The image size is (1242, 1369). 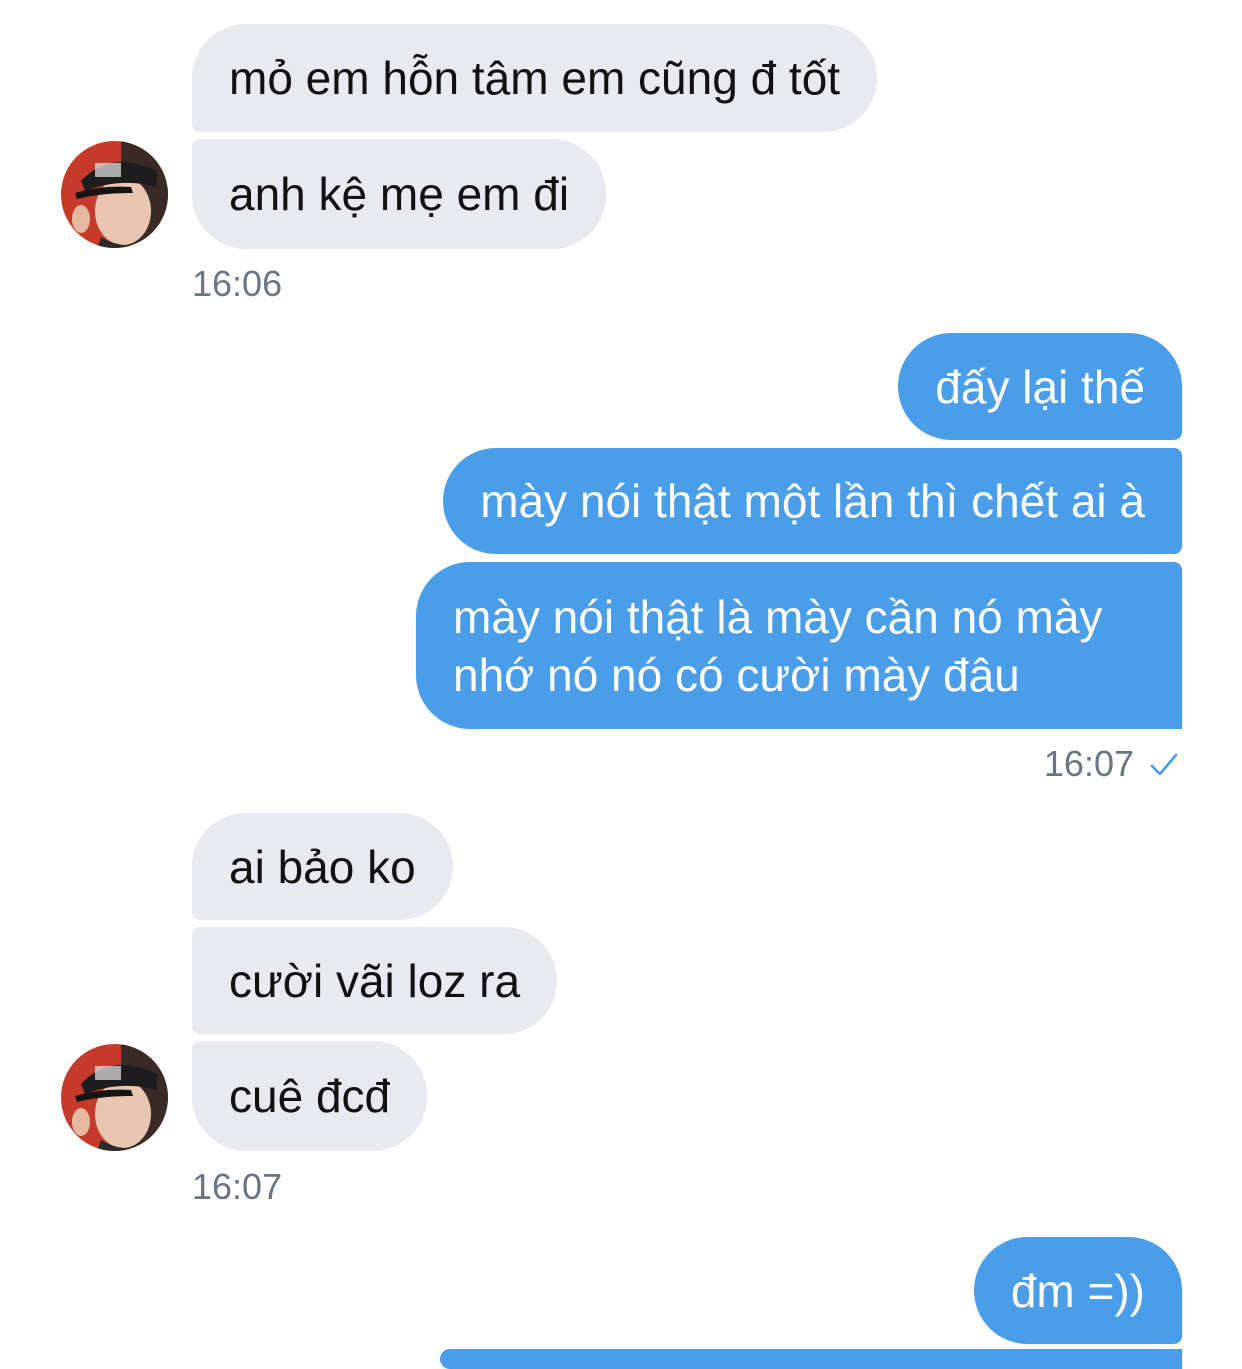 I want to click on message-text: đm =)), so click(x=1077, y=1290).